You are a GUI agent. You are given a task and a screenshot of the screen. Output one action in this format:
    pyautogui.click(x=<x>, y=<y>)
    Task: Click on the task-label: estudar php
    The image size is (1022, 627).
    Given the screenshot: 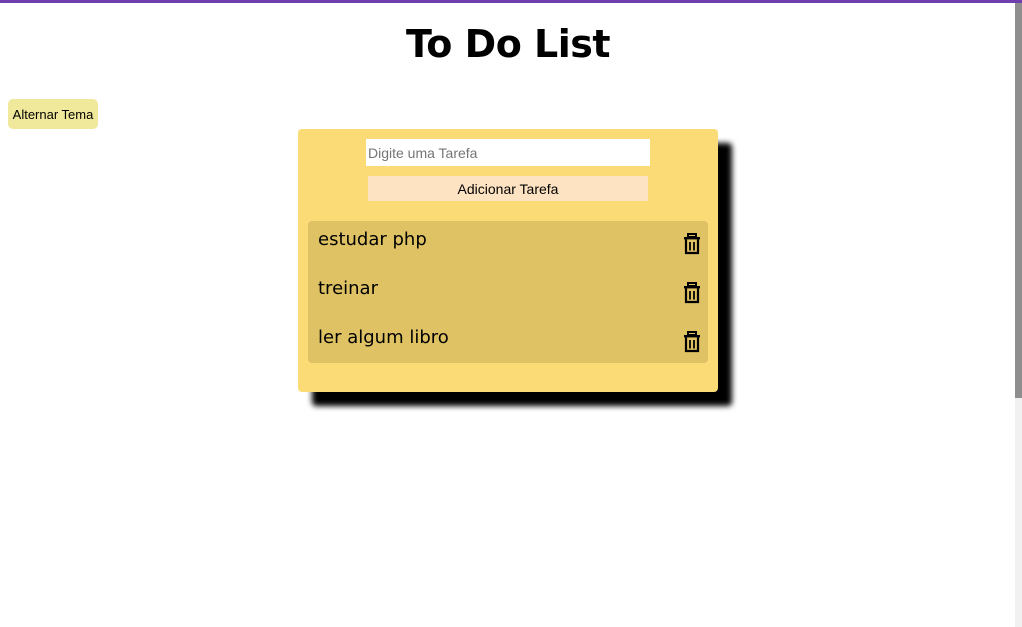 What is the action you would take?
    pyautogui.click(x=372, y=239)
    